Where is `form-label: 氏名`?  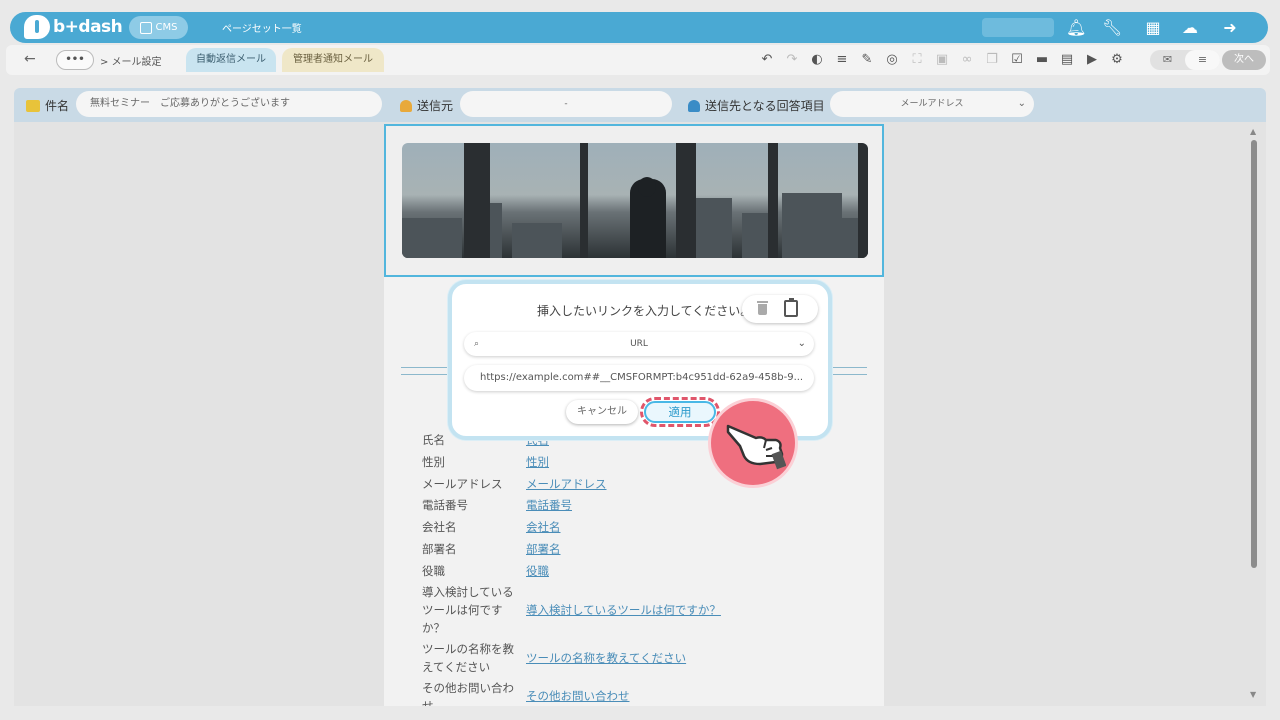
form-label: 氏名 is located at coordinates (433, 440).